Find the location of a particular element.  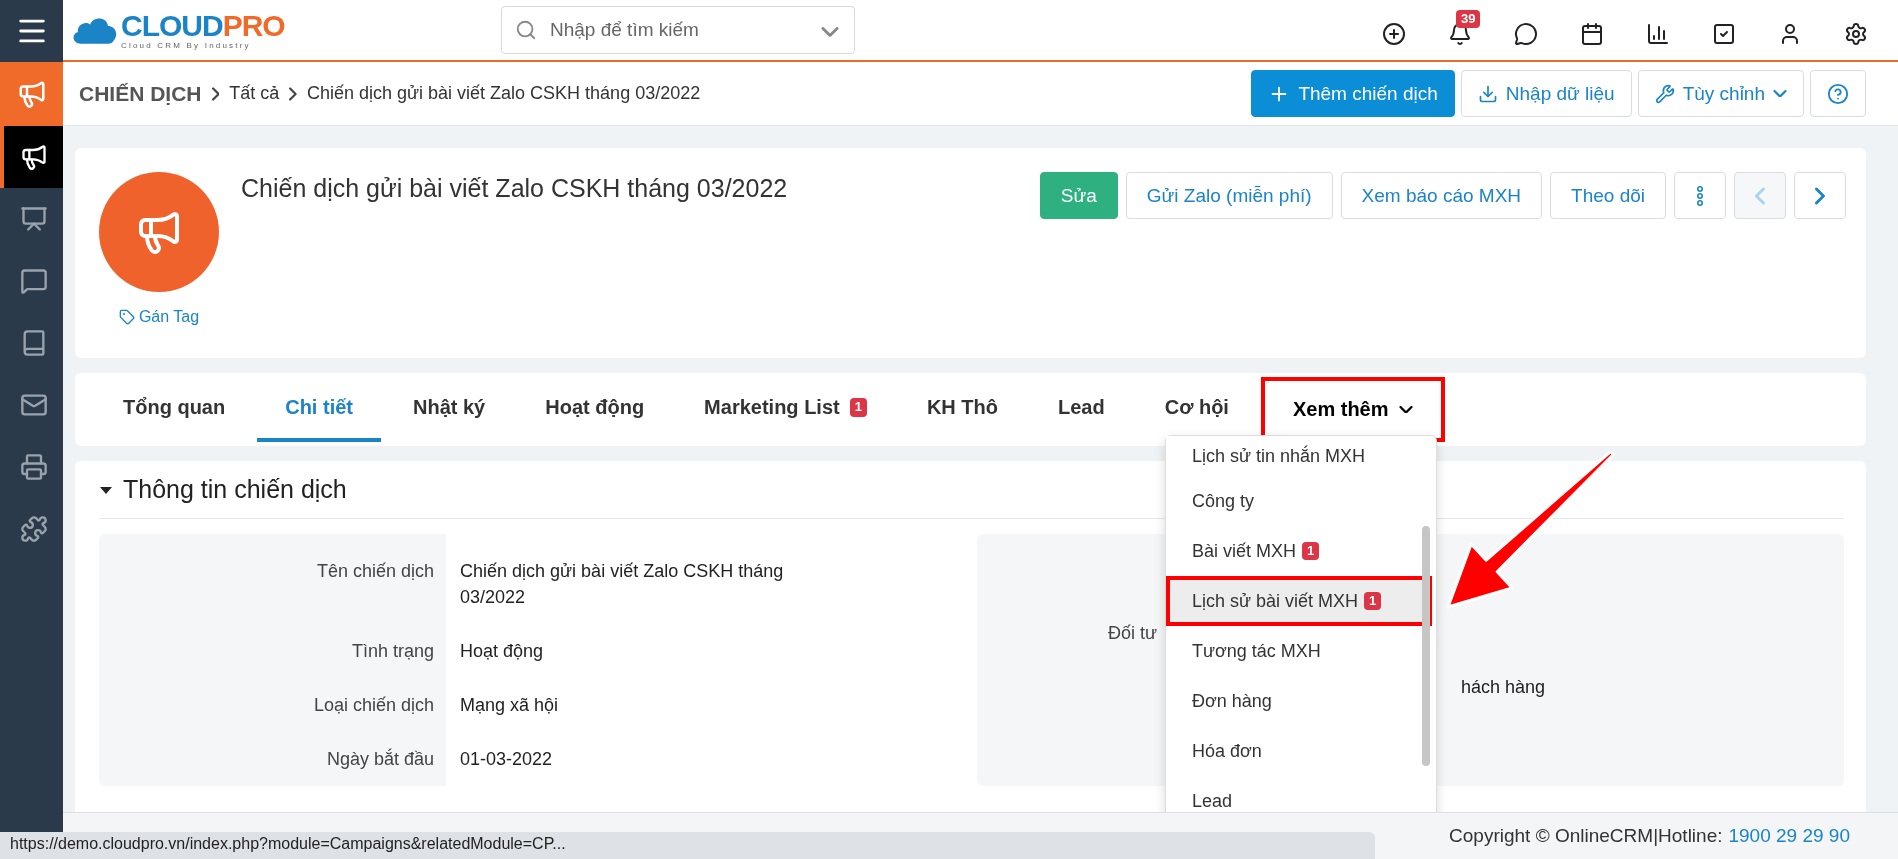

field-value: Hoạt động is located at coordinates (501, 651).